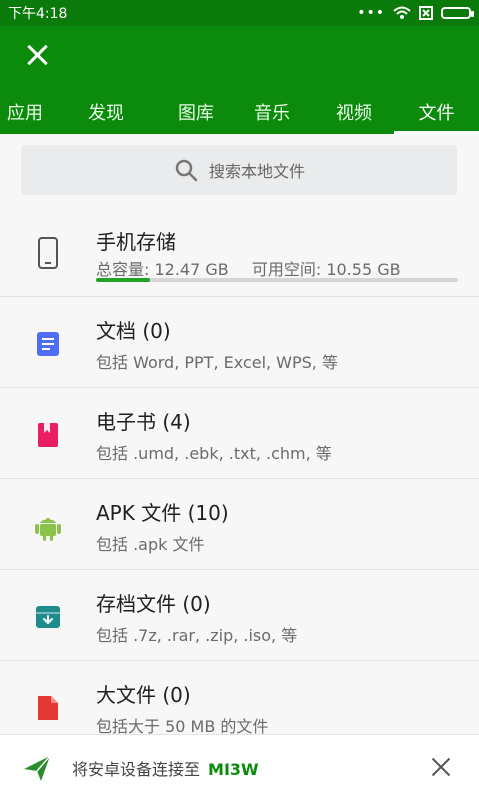 The width and height of the screenshot is (479, 800). Describe the element at coordinates (48, 526) in the screenshot. I see `android-icon` at that location.